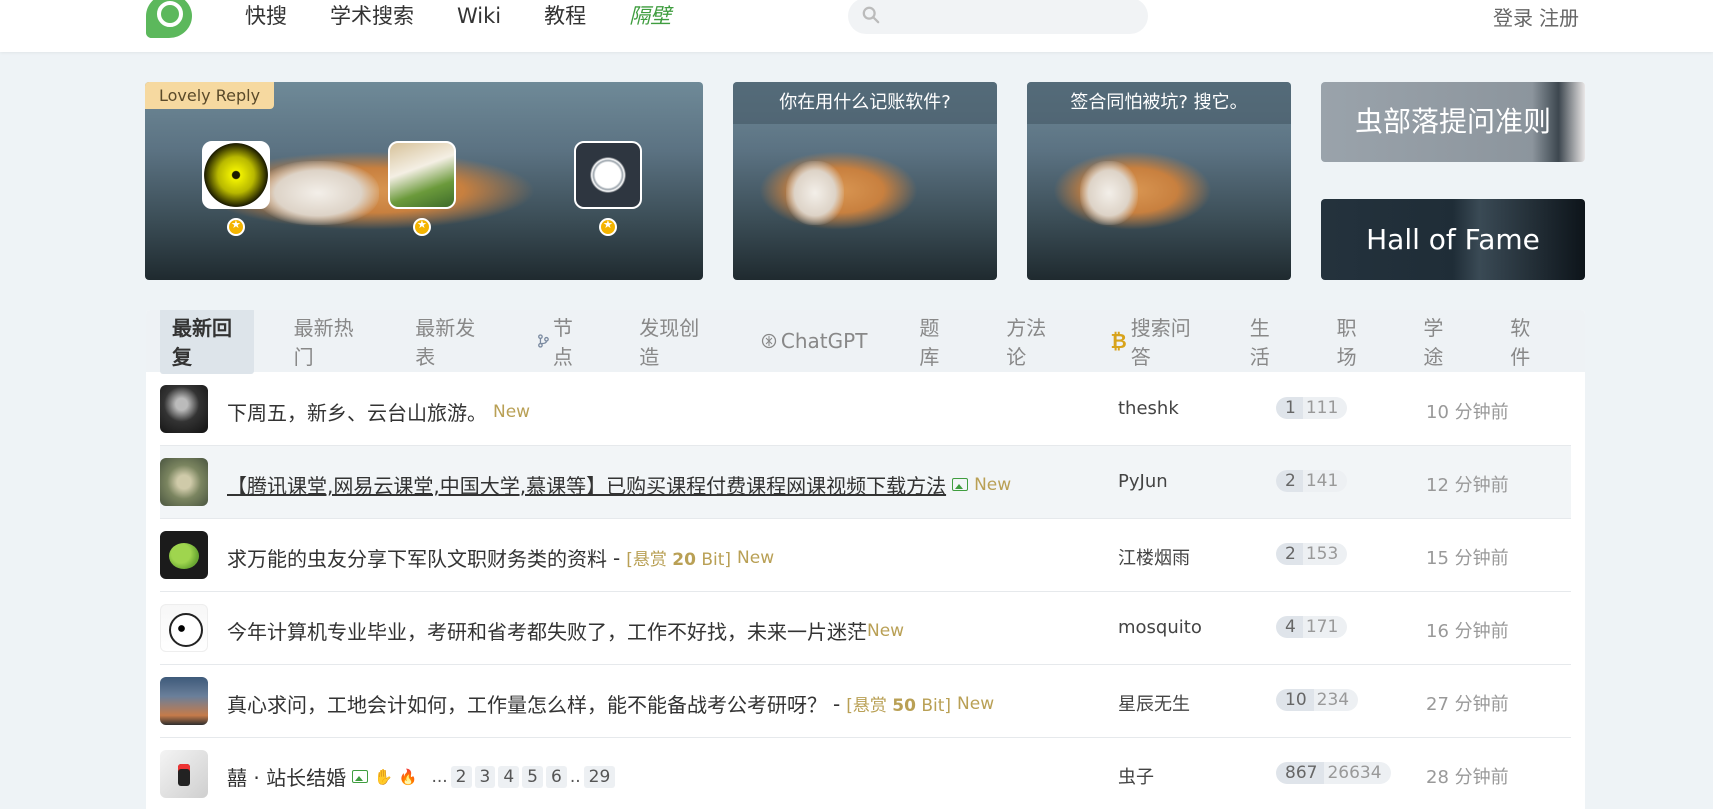  I want to click on bounty-amount: 20, so click(684, 560).